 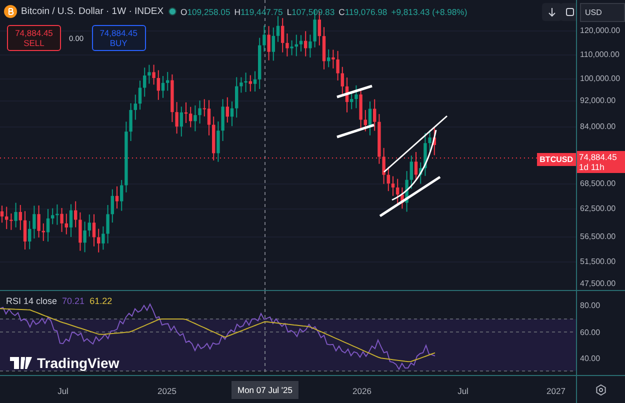 I want to click on price-axis-label: 92,000.00, so click(x=598, y=100).